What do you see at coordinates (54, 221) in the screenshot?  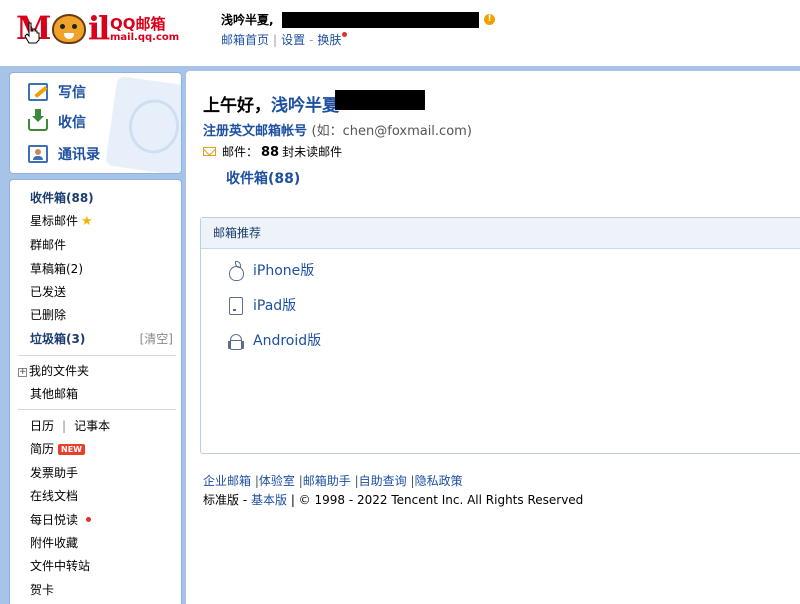 I see `folder-starred-label: 星标邮件` at bounding box center [54, 221].